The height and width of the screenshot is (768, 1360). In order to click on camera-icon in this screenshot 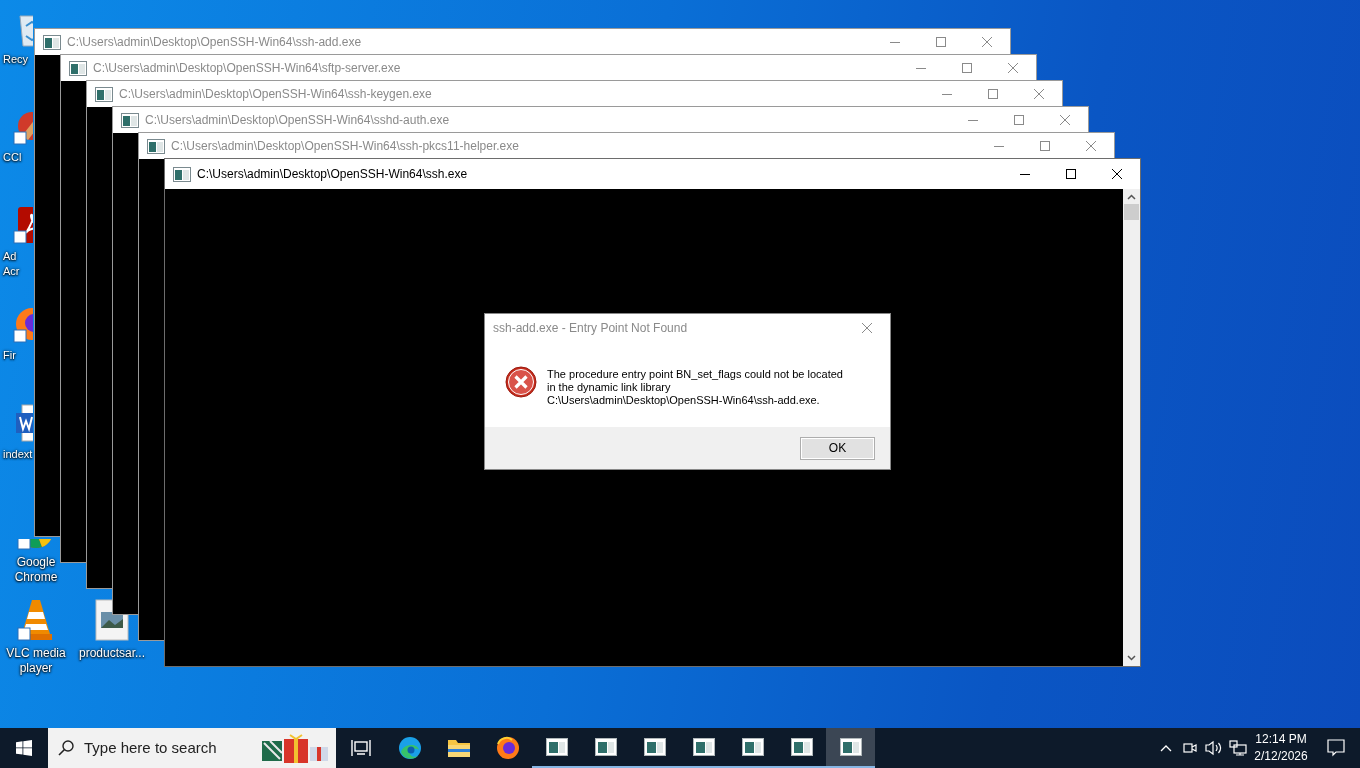, I will do `click(1190, 748)`.